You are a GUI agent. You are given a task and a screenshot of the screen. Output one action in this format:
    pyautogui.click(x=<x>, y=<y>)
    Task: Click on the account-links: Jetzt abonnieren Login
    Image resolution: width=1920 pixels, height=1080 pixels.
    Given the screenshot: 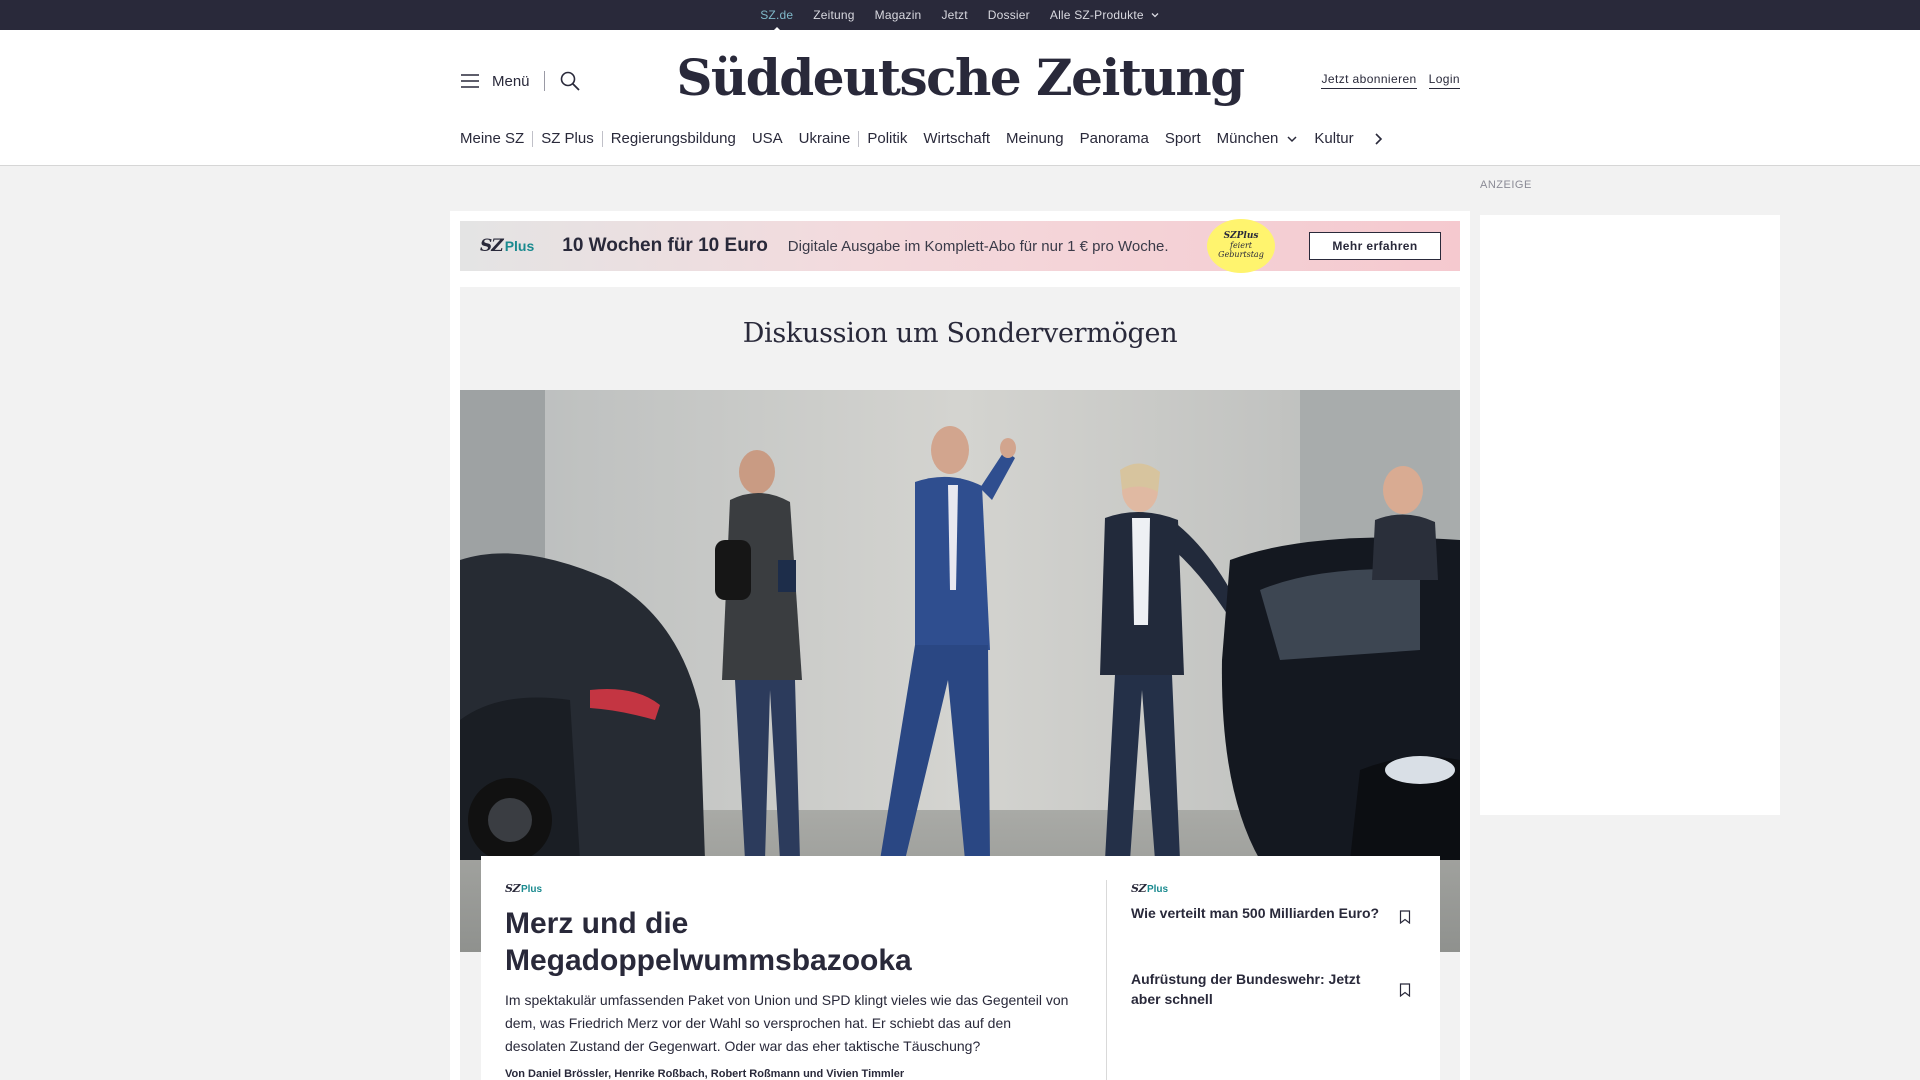 What is the action you would take?
    pyautogui.click(x=1390, y=80)
    